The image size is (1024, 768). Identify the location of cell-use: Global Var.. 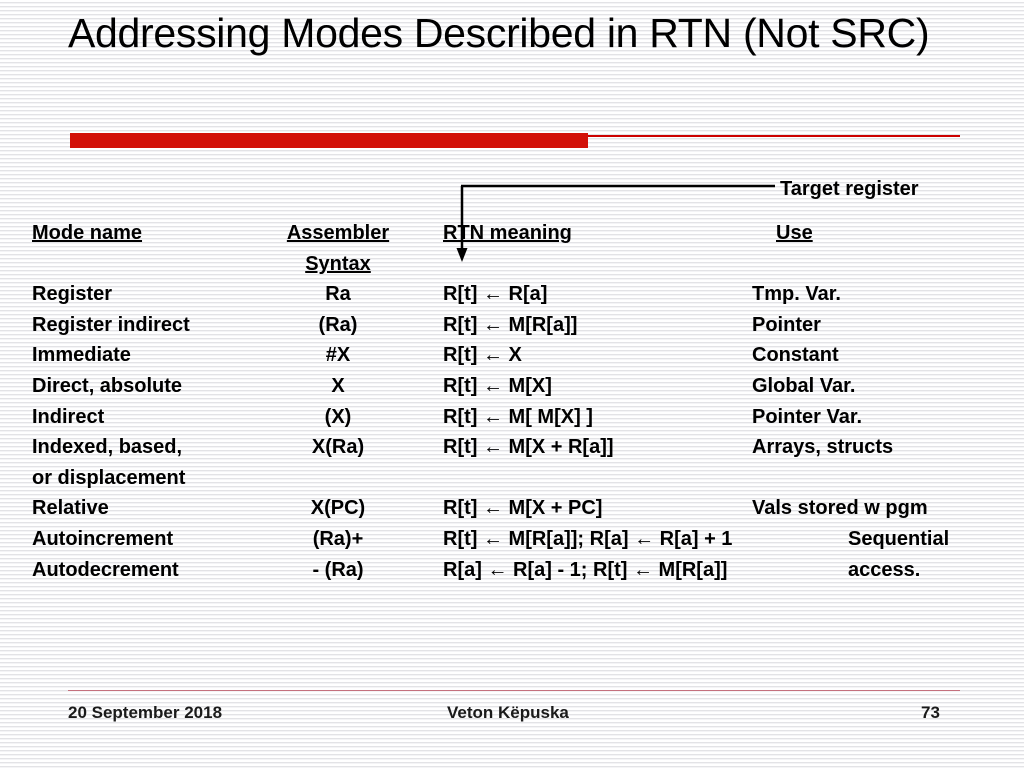
(804, 385).